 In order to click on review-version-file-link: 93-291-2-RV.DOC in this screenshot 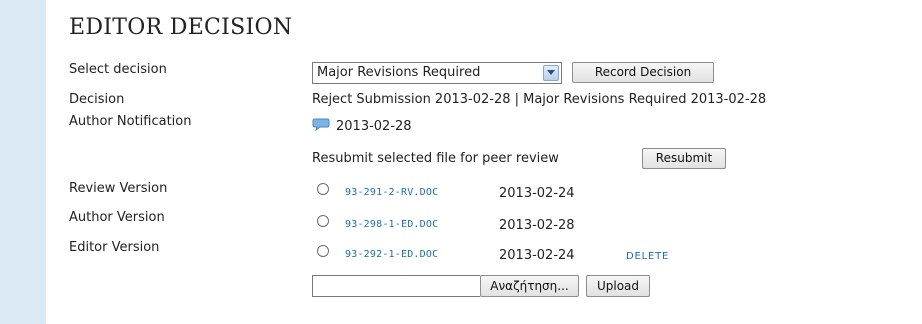, I will do `click(391, 192)`.